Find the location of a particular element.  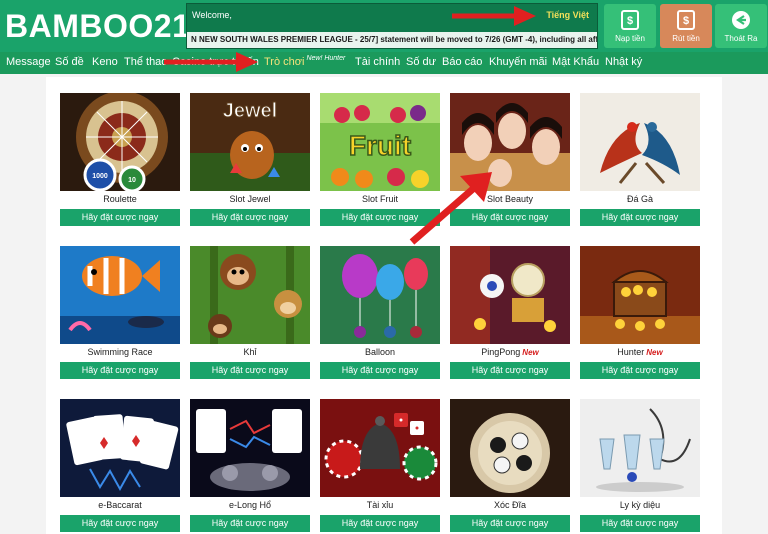

game-name: Ly kỳ diệu is located at coordinates (640, 505).